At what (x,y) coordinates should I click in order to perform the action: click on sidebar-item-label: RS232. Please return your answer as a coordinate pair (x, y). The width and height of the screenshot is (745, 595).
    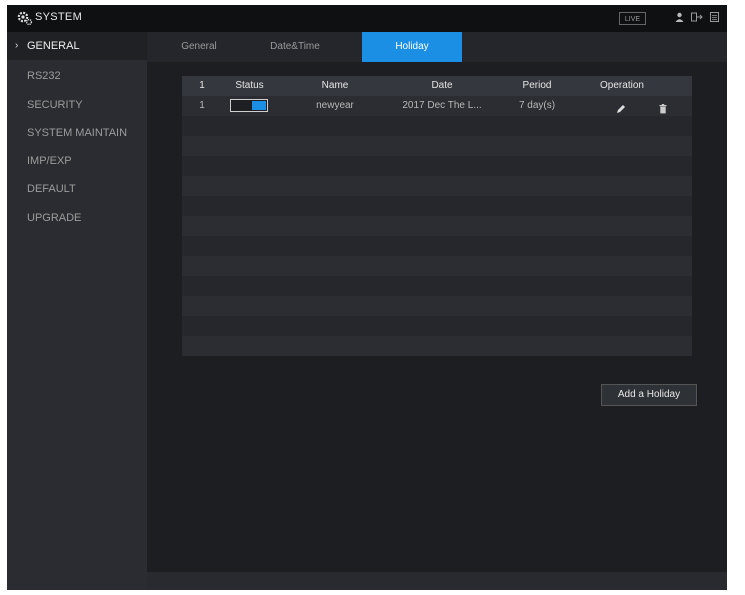
    Looking at the image, I should click on (44, 76).